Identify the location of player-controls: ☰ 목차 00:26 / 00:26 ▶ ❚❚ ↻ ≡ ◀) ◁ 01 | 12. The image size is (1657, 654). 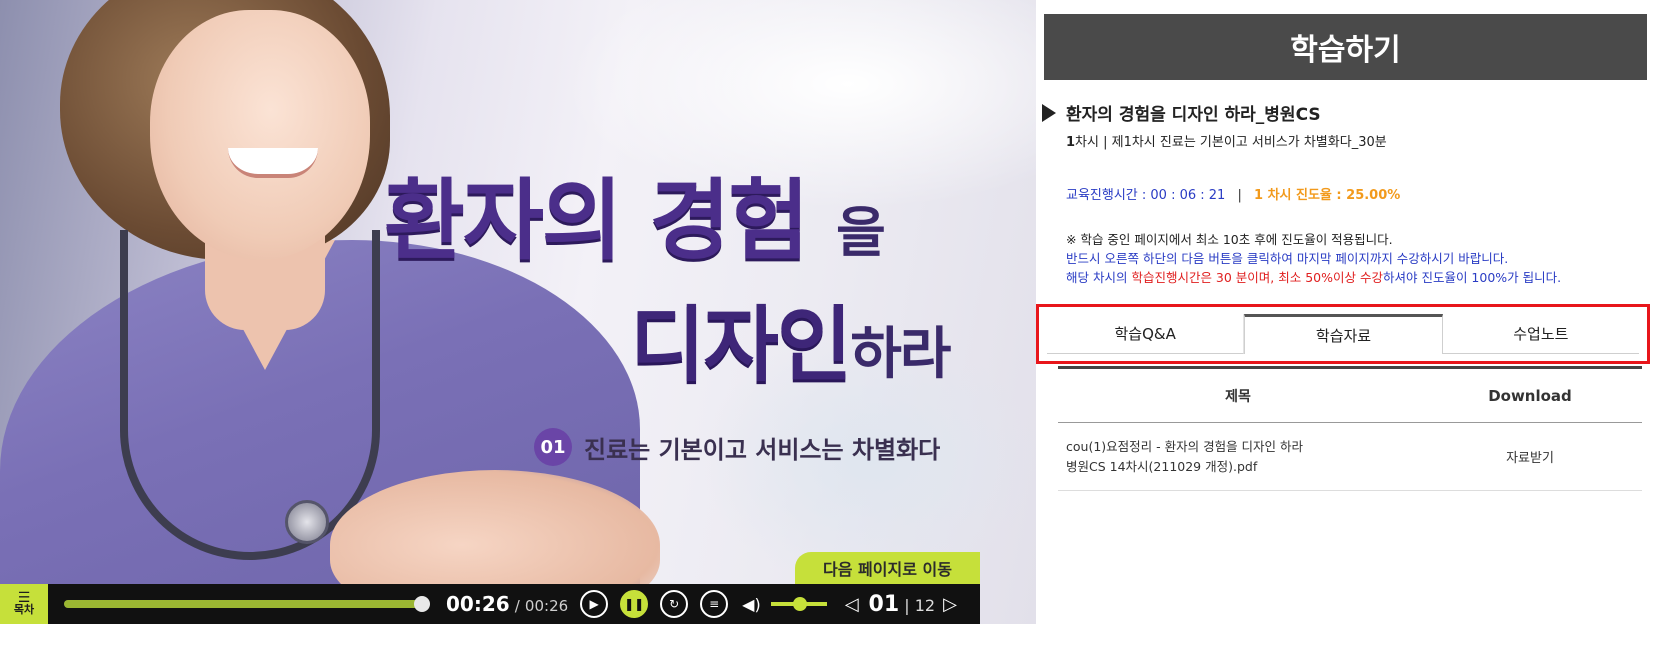
(490, 604).